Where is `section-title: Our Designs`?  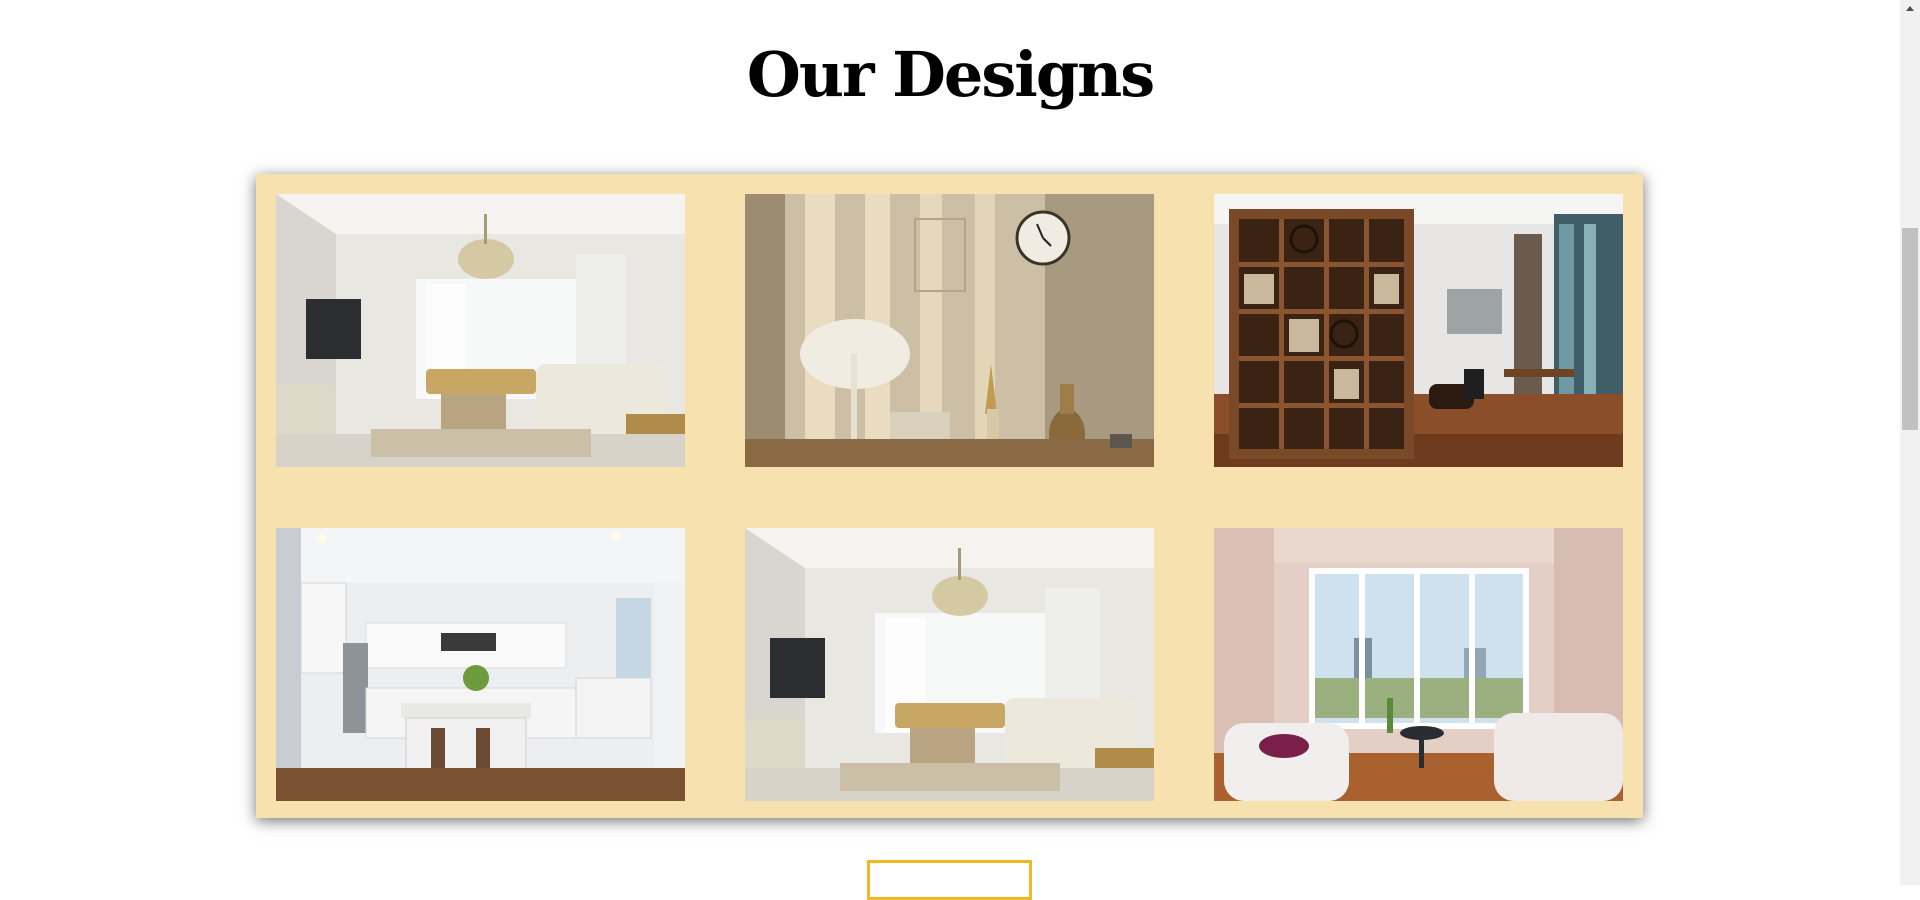
section-title: Our Designs is located at coordinates (950, 74).